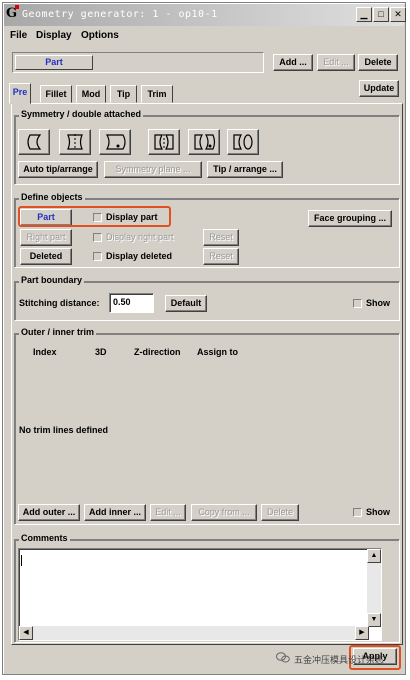 The width and height of the screenshot is (410, 680). What do you see at coordinates (64, 430) in the screenshot?
I see `no-trim-lines-text: No trim lines defined` at bounding box center [64, 430].